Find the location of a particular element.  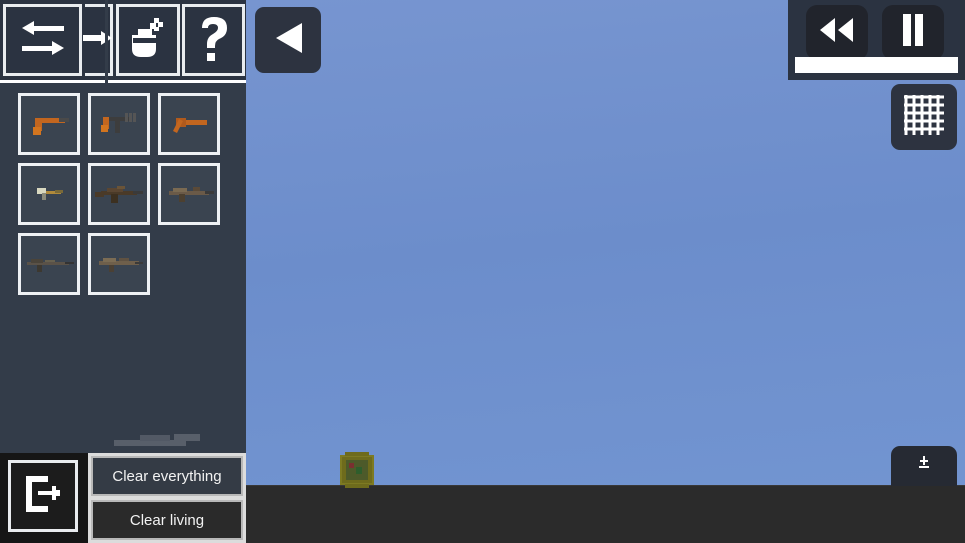

playback-progress-bar is located at coordinates (876, 65).